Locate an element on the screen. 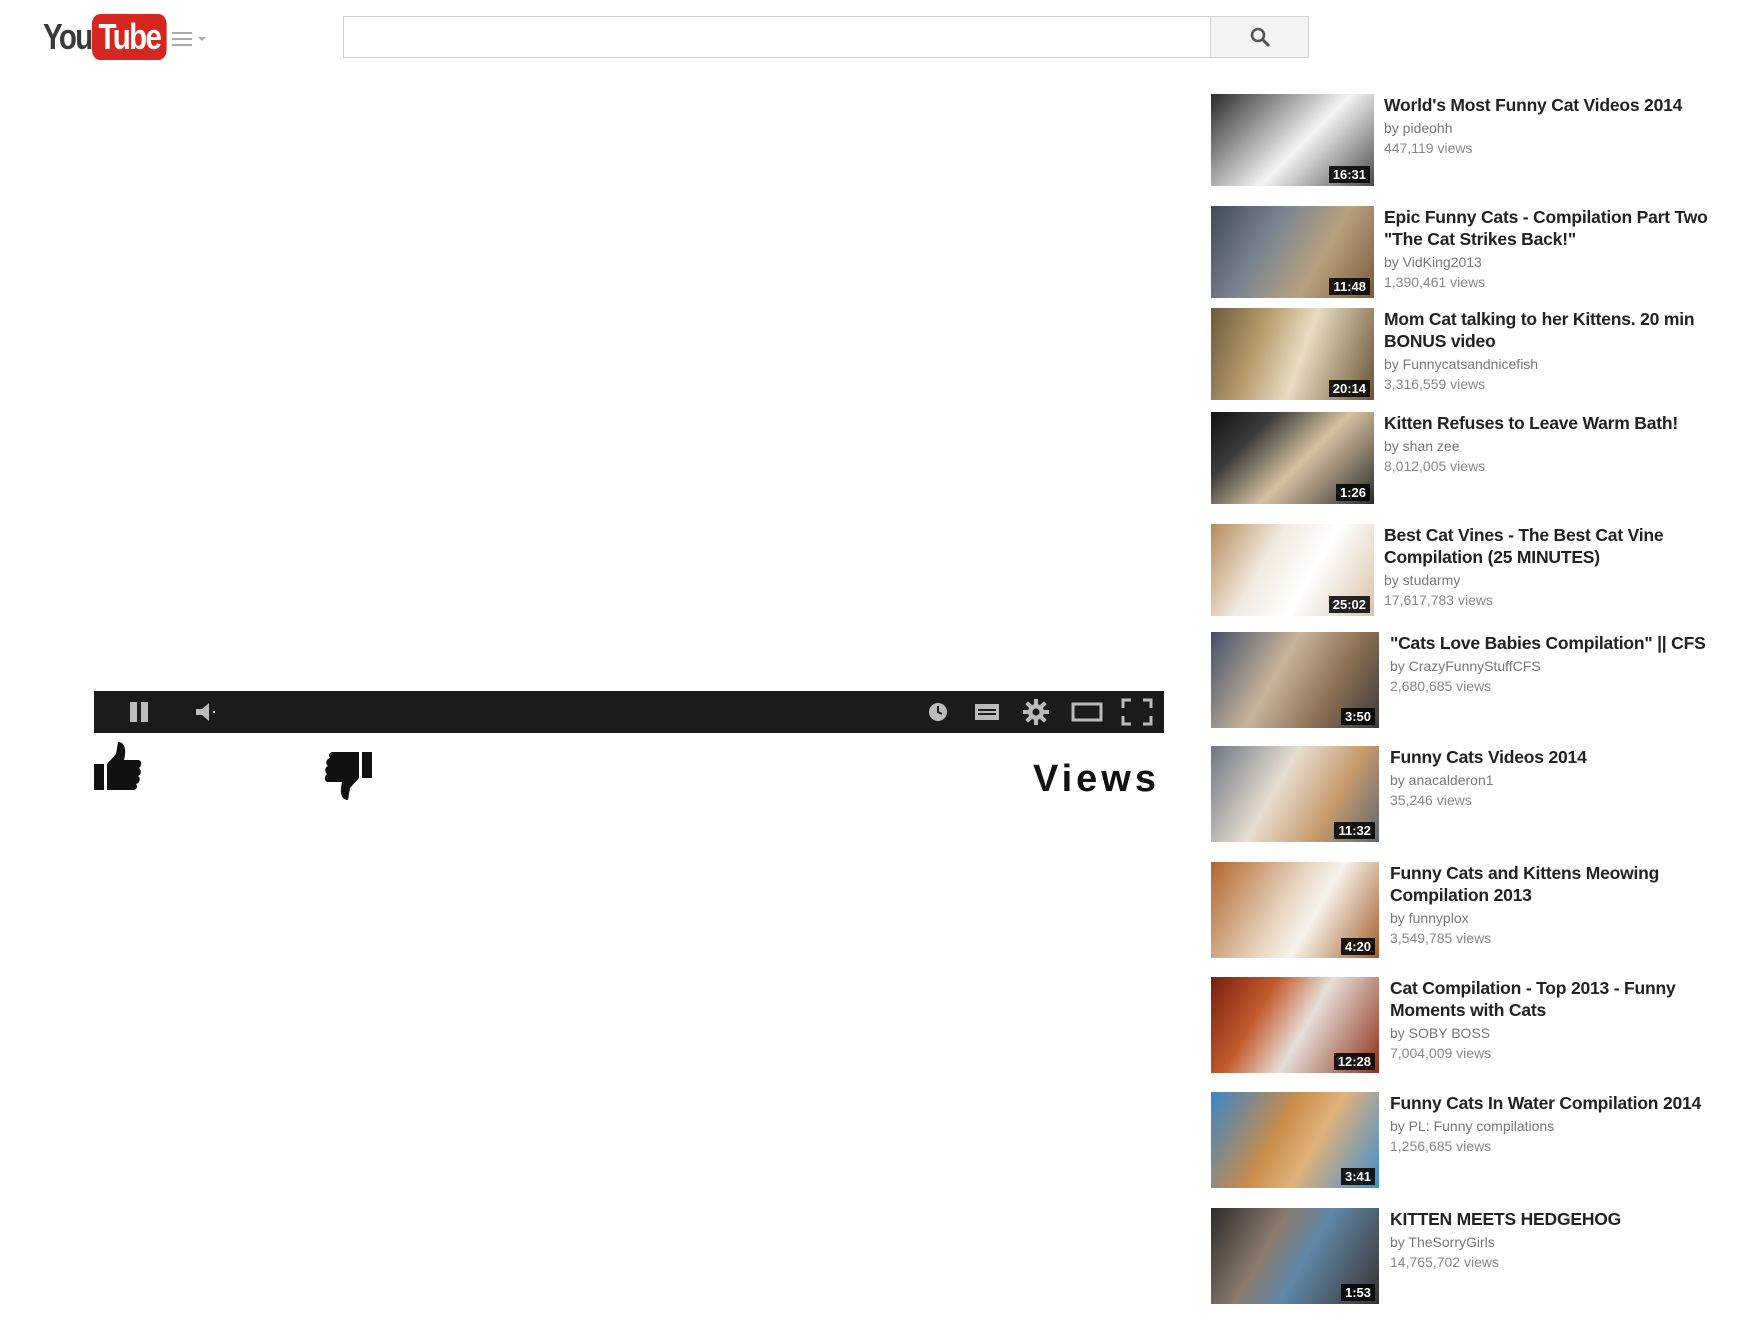 This screenshot has width=1759, height=1323. video-title-link: "Cats Love Babies Compilation" || CFS is located at coordinates (1572, 643).